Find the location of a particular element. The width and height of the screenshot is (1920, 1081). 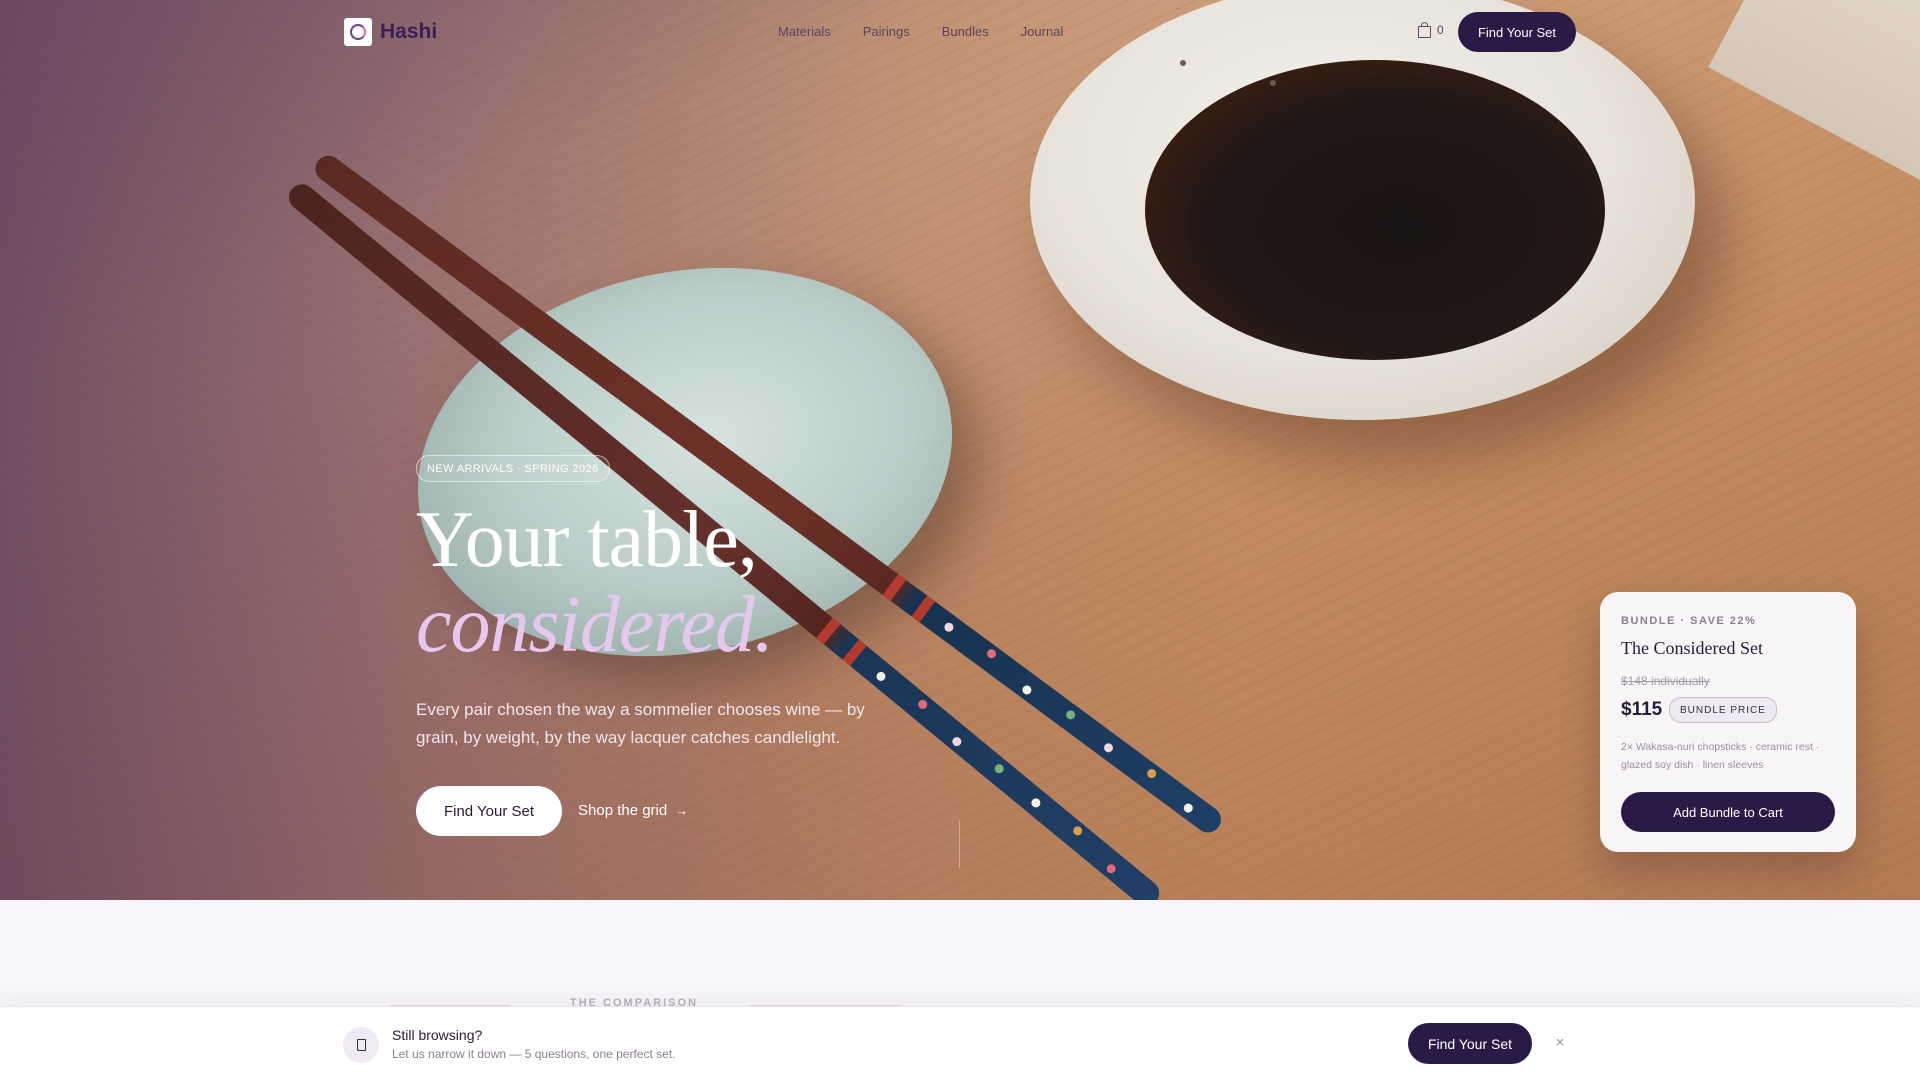

hero-headline-line2: considered. is located at coordinates (595, 625).